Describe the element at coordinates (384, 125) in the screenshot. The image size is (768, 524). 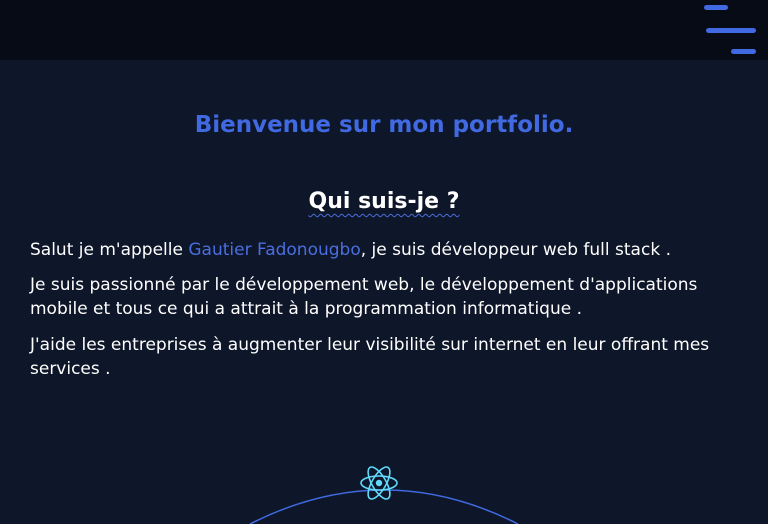
I see `welcome-heading: Bienvenue sur mon portfolio.` at that location.